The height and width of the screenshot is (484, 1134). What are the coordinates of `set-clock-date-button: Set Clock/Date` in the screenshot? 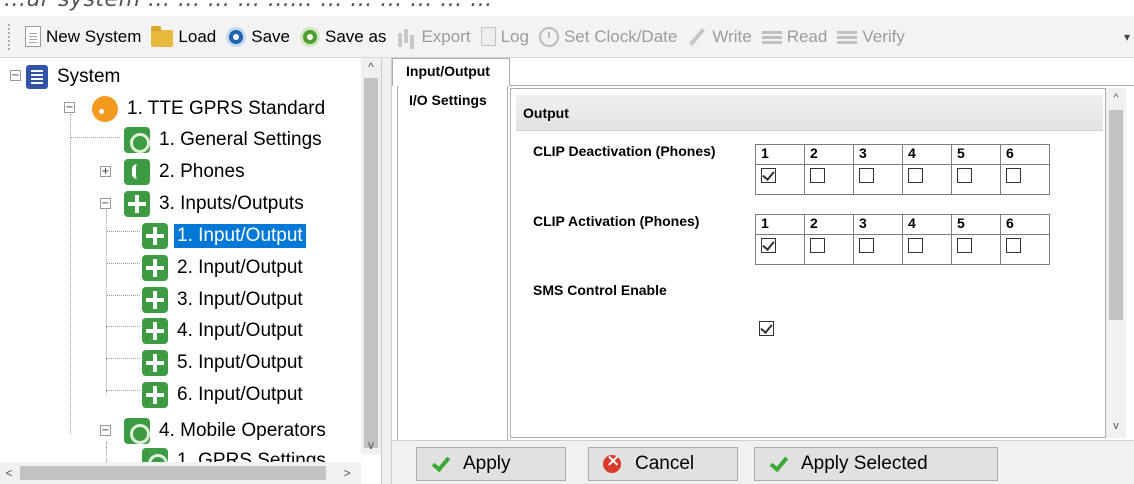 It's located at (608, 37).